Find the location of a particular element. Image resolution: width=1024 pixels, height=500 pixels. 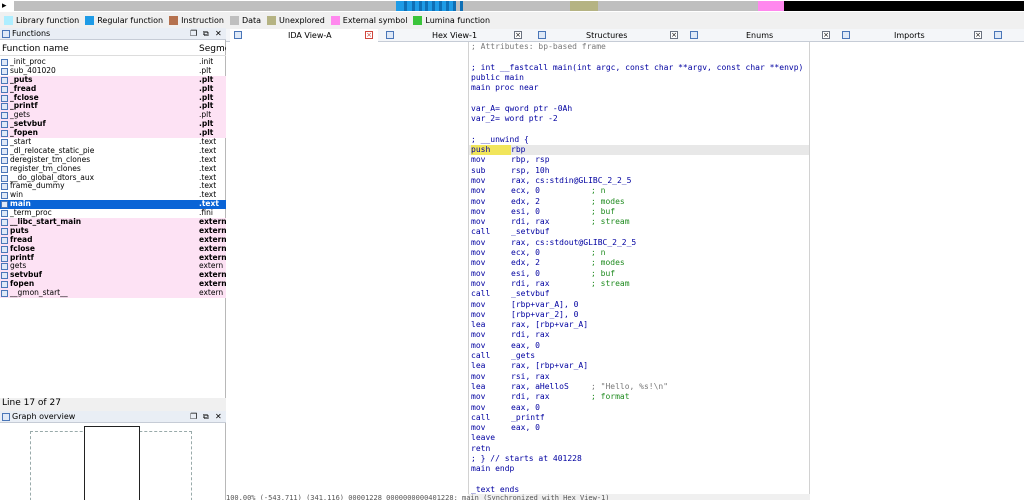

asm-line: main proc near is located at coordinates (639, 88).